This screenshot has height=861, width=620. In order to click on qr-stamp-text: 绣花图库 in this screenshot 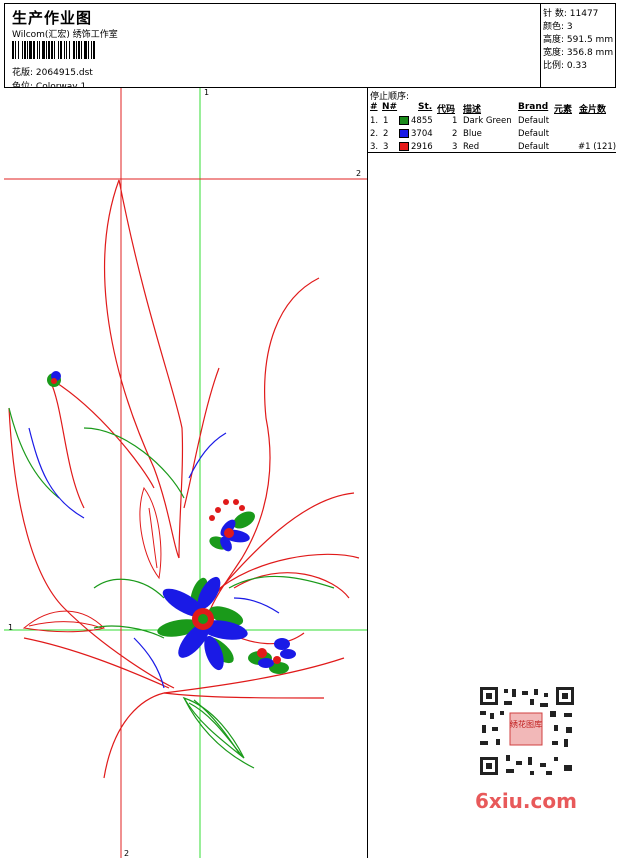, I will do `click(526, 724)`.